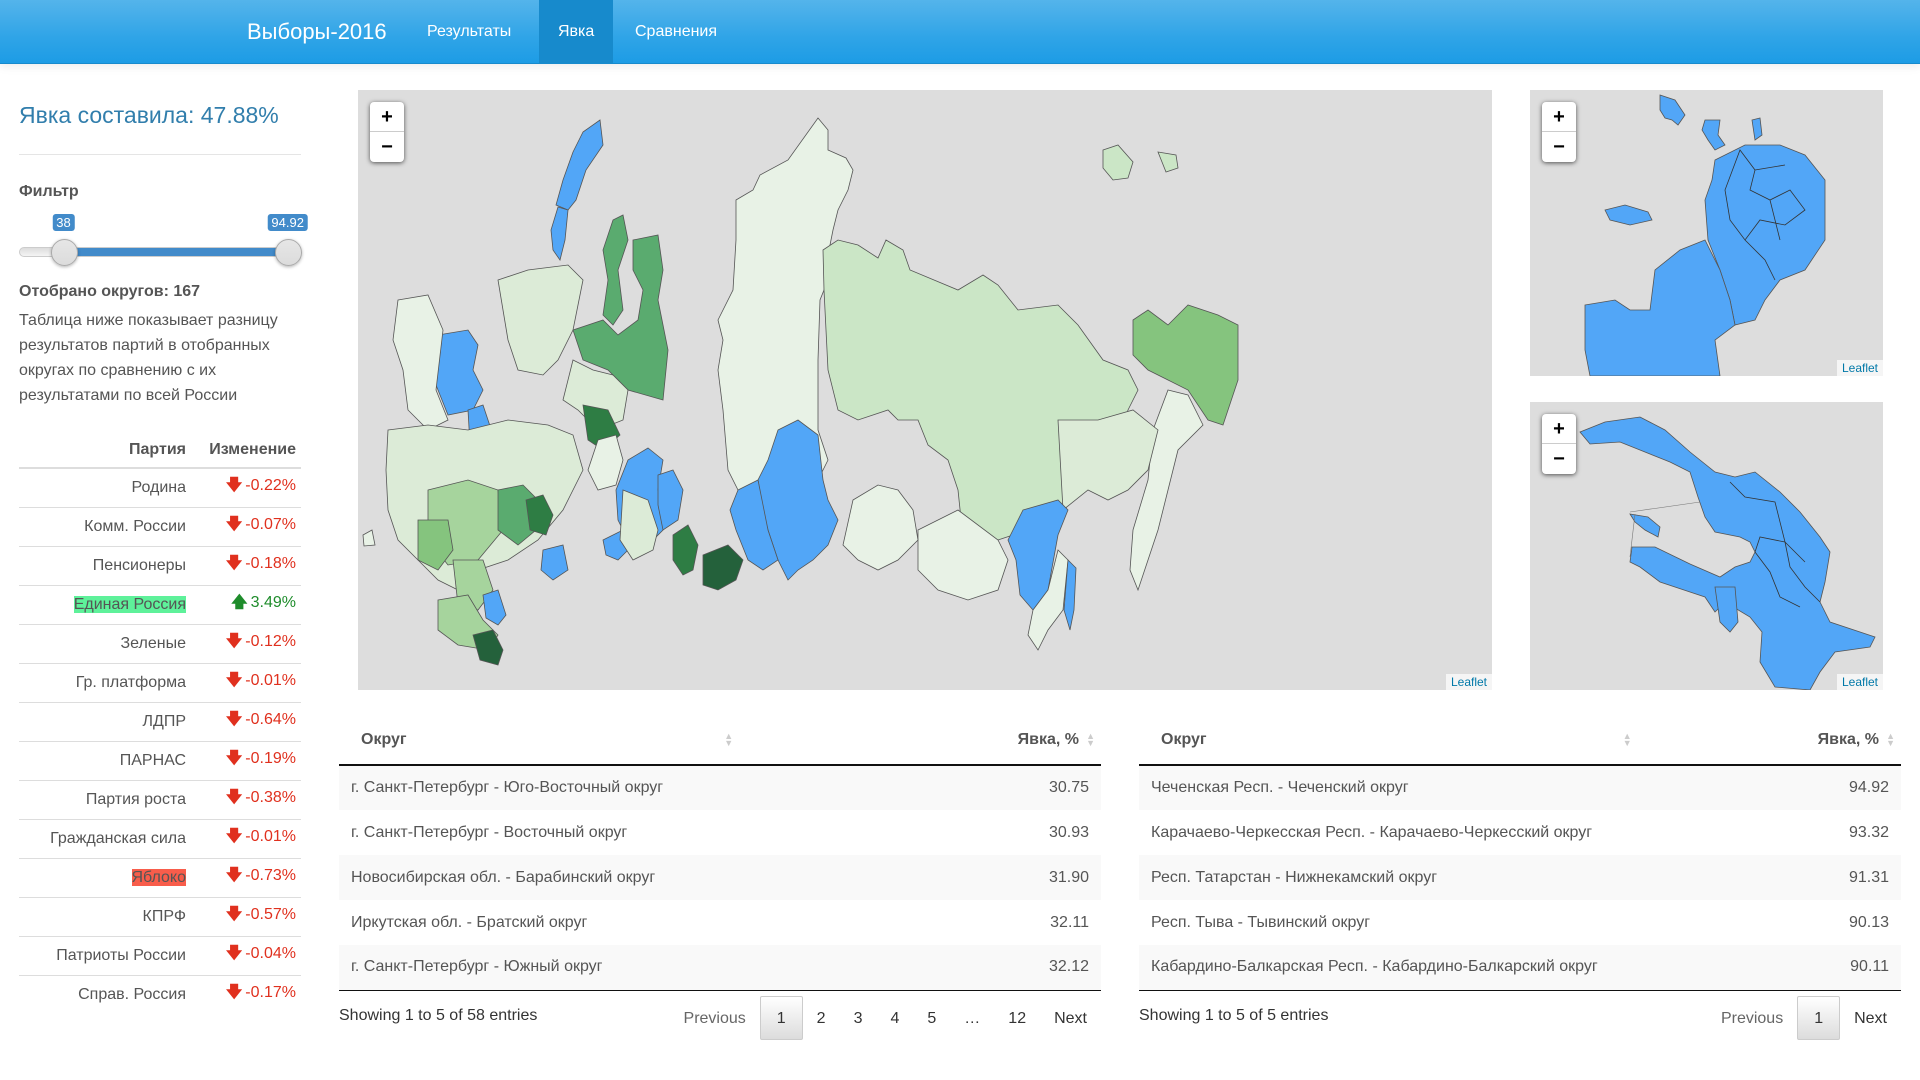 The width and height of the screenshot is (1920, 1080). I want to click on turnout-cell: 94.92, so click(1831, 787).